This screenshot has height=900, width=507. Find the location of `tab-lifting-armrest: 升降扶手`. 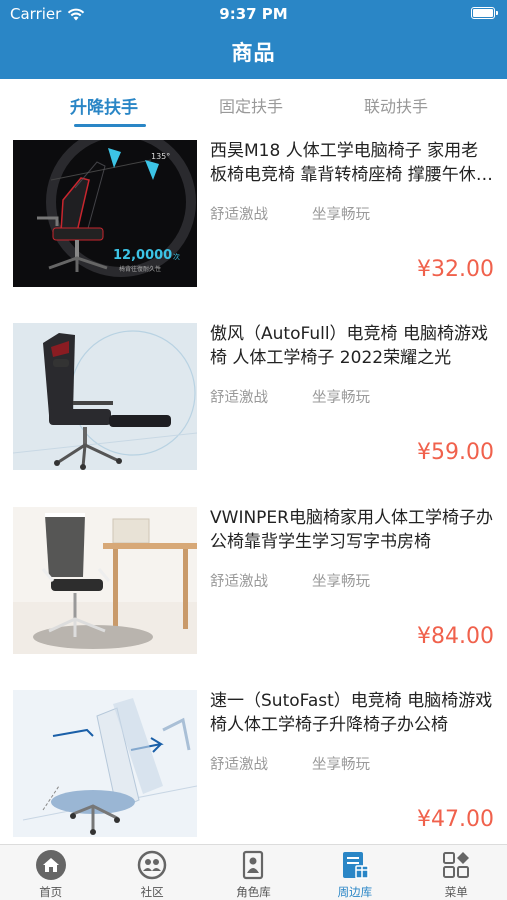

tab-lifting-armrest: 升降扶手 is located at coordinates (104, 105).